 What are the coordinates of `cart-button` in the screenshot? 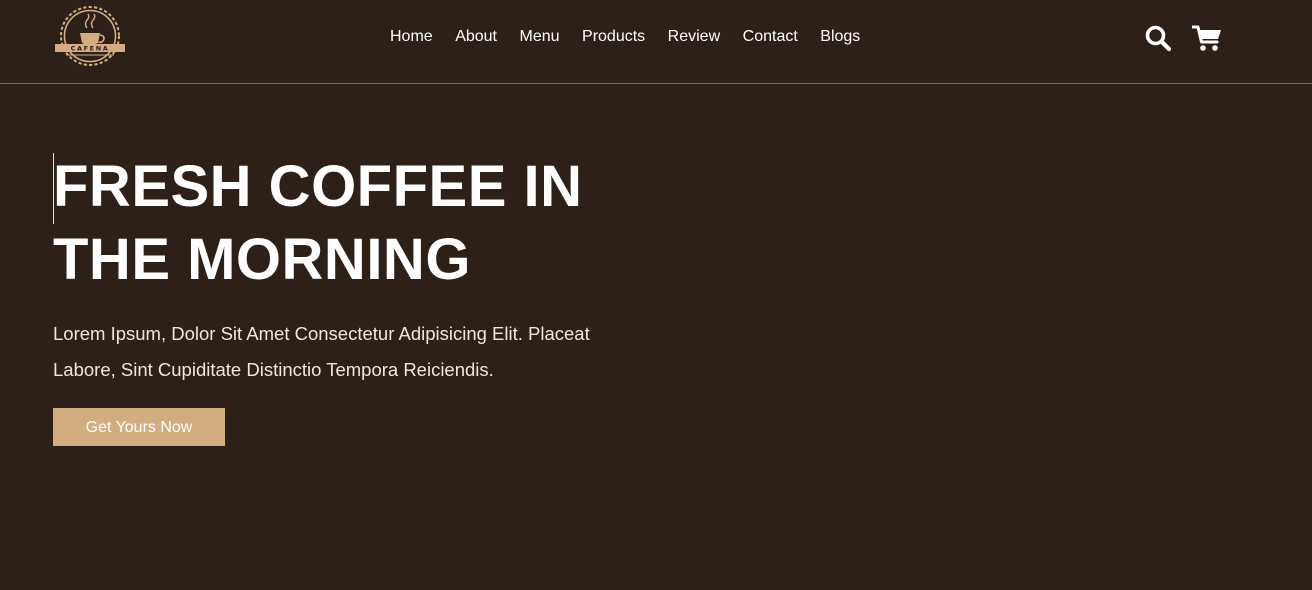 It's located at (1206, 40).